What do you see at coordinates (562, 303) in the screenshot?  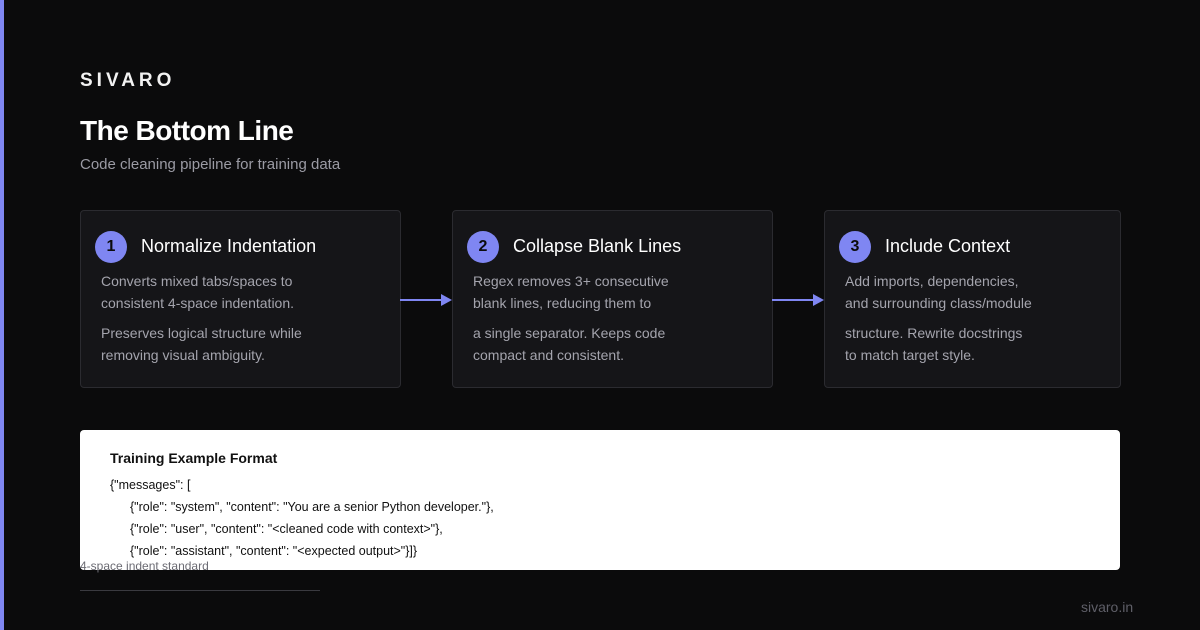 I see `step-description-line: blank lines, reducing them to` at bounding box center [562, 303].